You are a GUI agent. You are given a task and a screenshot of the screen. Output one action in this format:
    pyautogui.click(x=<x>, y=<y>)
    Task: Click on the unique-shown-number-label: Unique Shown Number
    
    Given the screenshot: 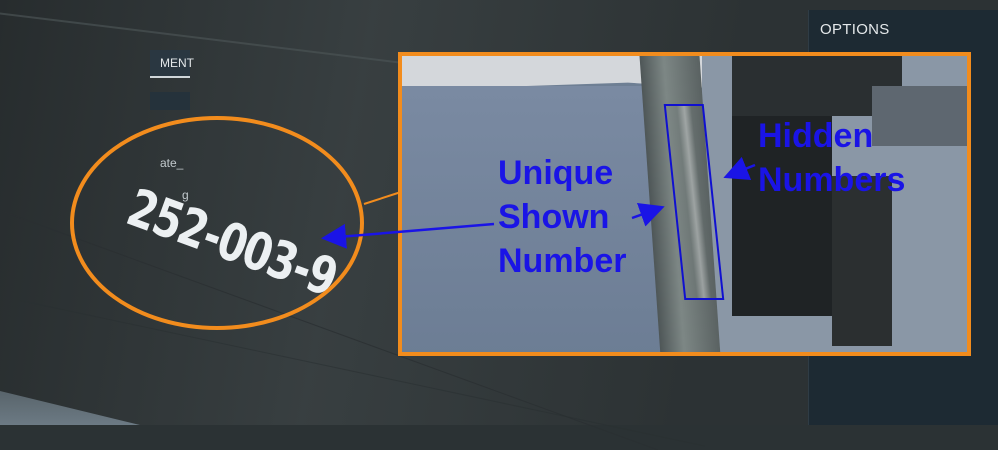 What is the action you would take?
    pyautogui.click(x=562, y=217)
    